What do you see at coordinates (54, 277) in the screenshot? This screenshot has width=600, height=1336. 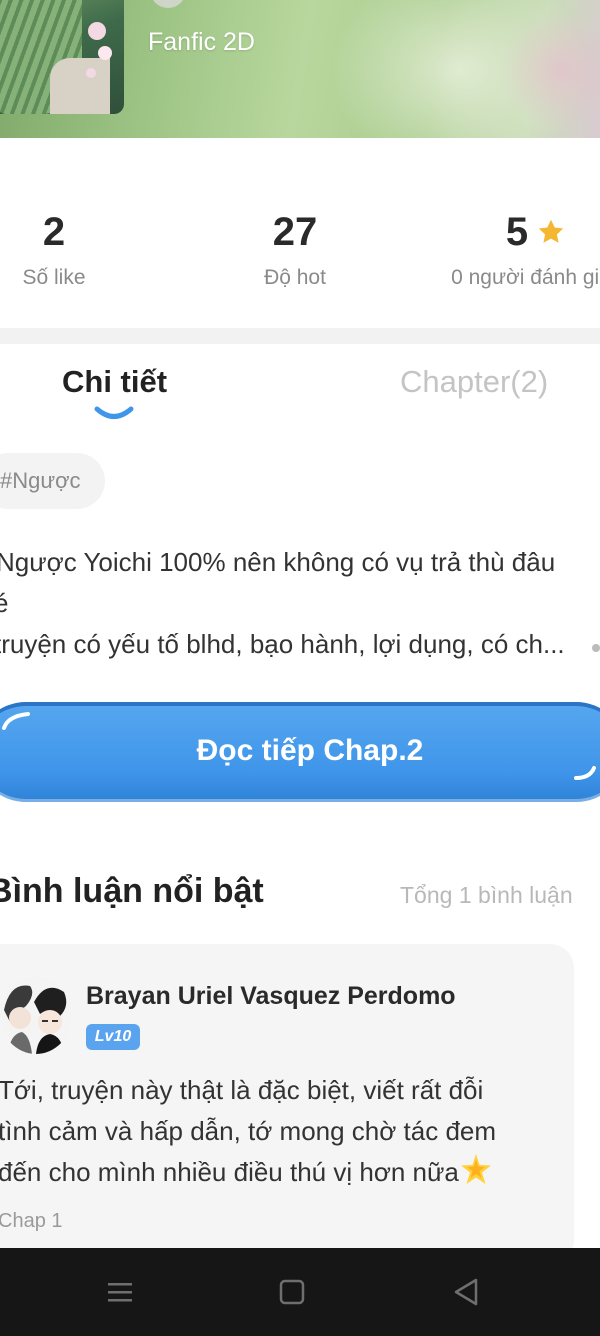 I see `likes-label: Số like` at bounding box center [54, 277].